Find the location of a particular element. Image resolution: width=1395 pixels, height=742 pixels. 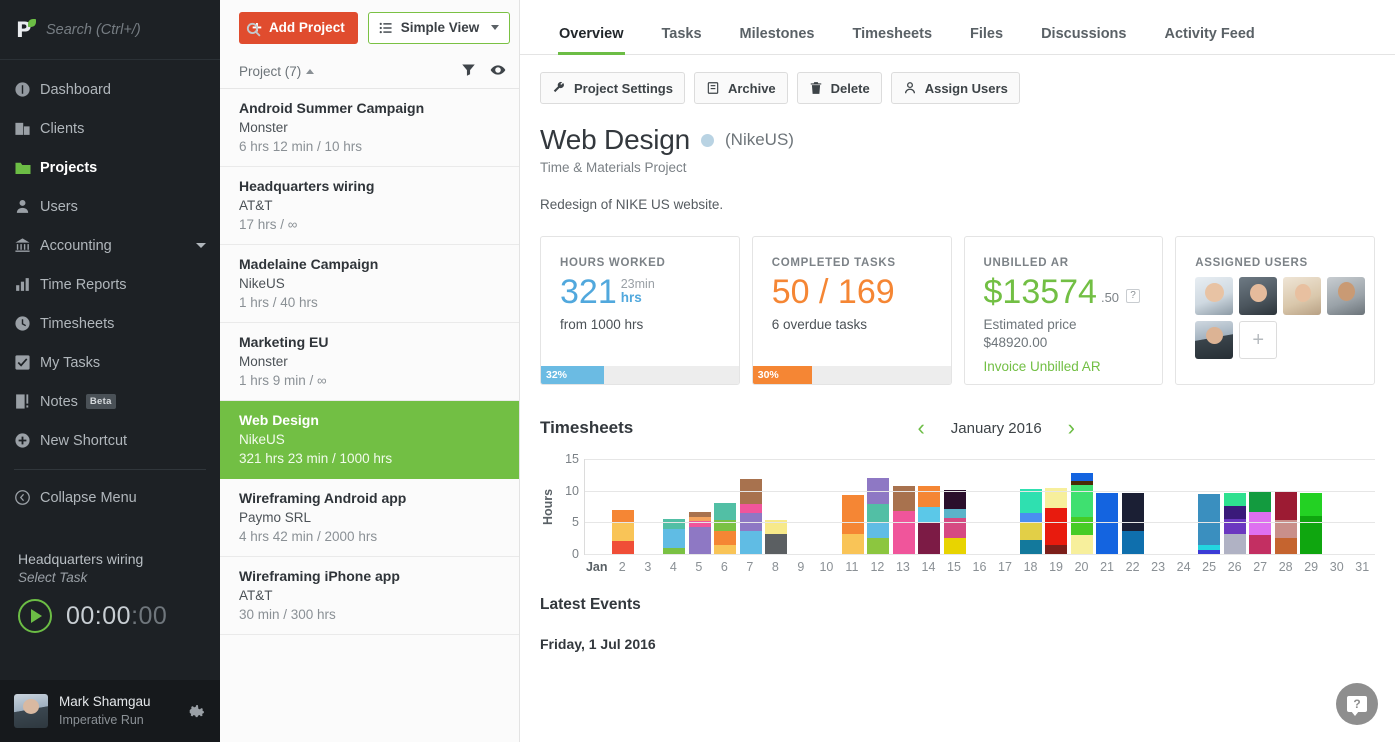

chart-bar is located at coordinates (903, 519).